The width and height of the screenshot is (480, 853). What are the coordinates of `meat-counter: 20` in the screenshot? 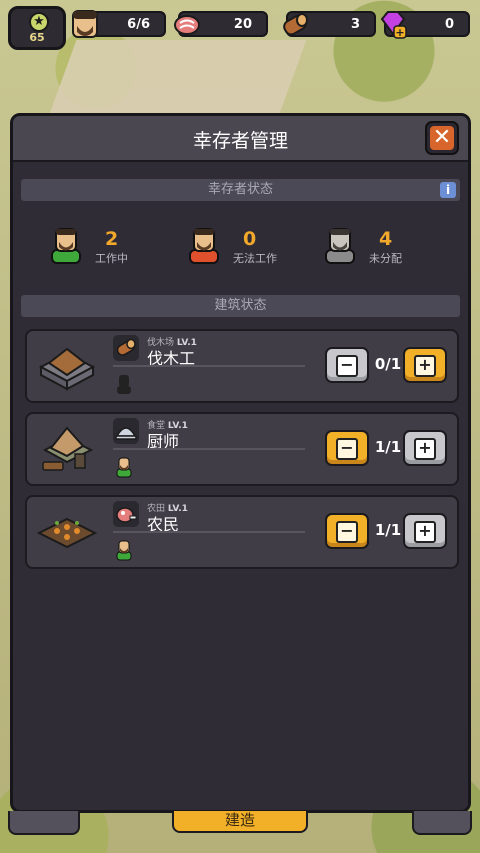 It's located at (221, 24).